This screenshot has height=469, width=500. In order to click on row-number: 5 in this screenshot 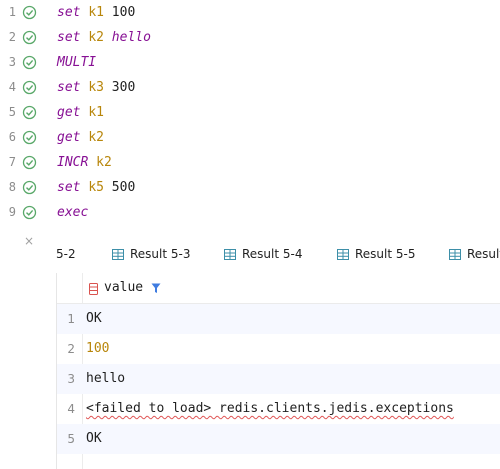, I will do `click(71, 439)`.